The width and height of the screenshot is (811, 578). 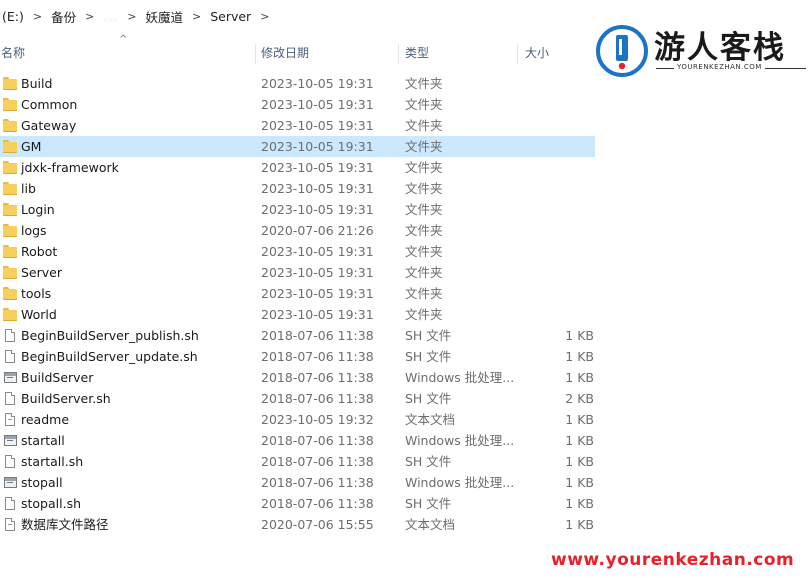 What do you see at coordinates (34, 230) in the screenshot?
I see `file-name: logs` at bounding box center [34, 230].